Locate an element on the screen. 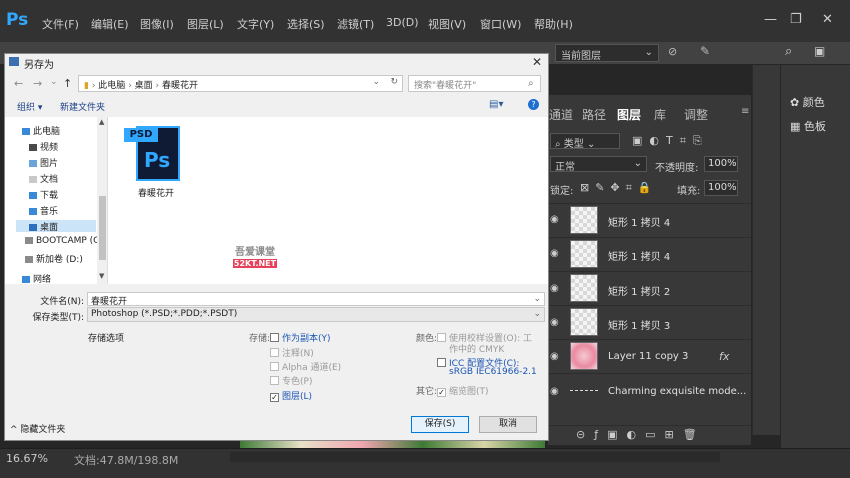 The height and width of the screenshot is (478, 850). tree-item-downloads: 下载 is located at coordinates (43, 194).